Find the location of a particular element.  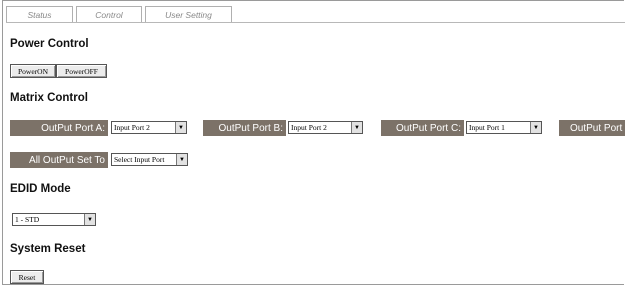

edid-mode-heading: EDID Mode is located at coordinates (40, 189).